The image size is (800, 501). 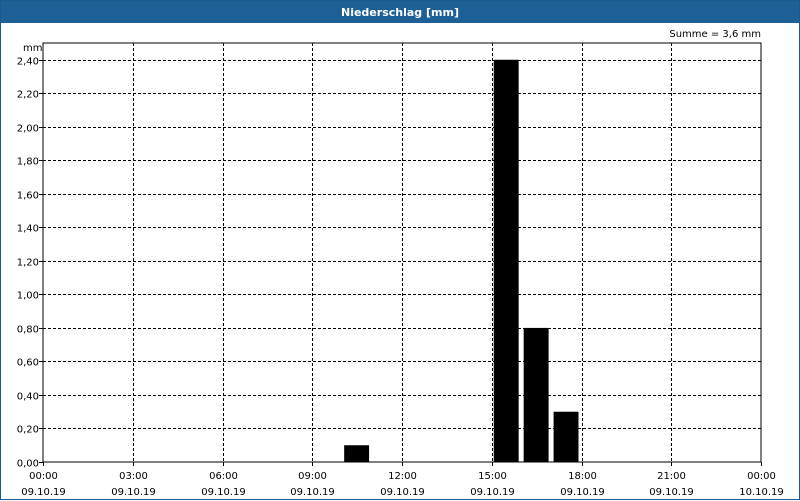 What do you see at coordinates (28, 129) in the screenshot?
I see `y-tick-label: 2,00` at bounding box center [28, 129].